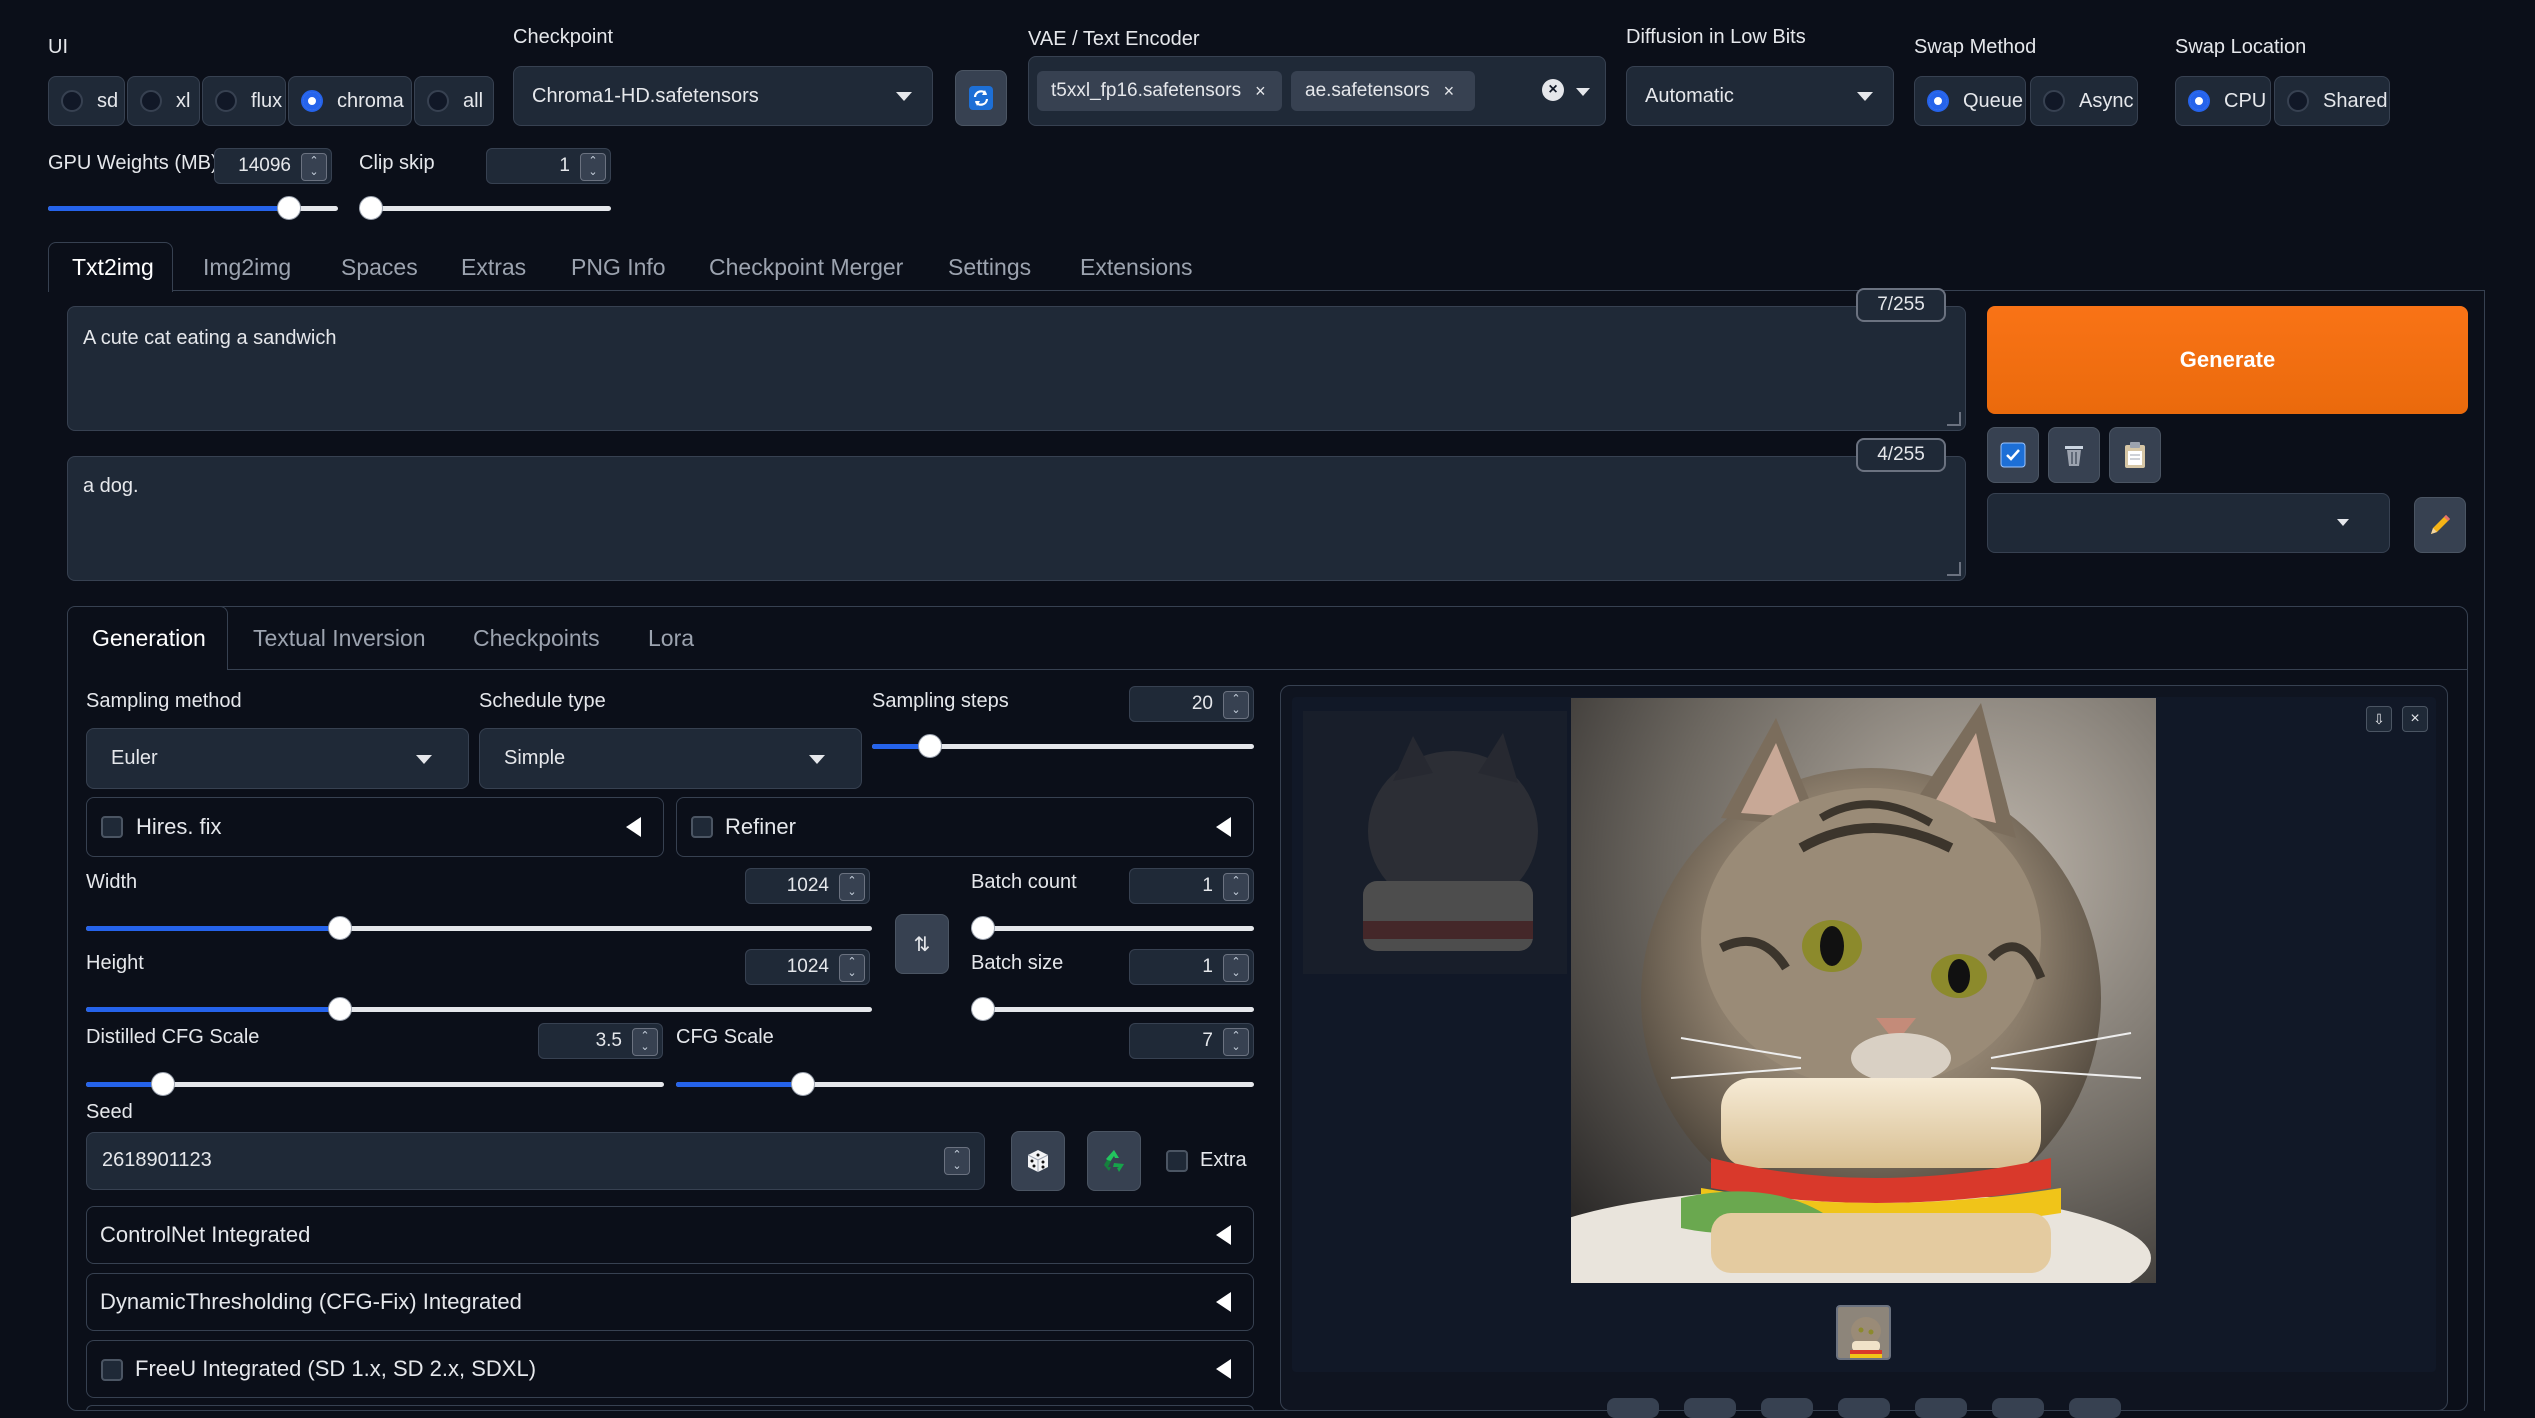 This screenshot has height=1418, width=2535. I want to click on width-slider, so click(479, 928).